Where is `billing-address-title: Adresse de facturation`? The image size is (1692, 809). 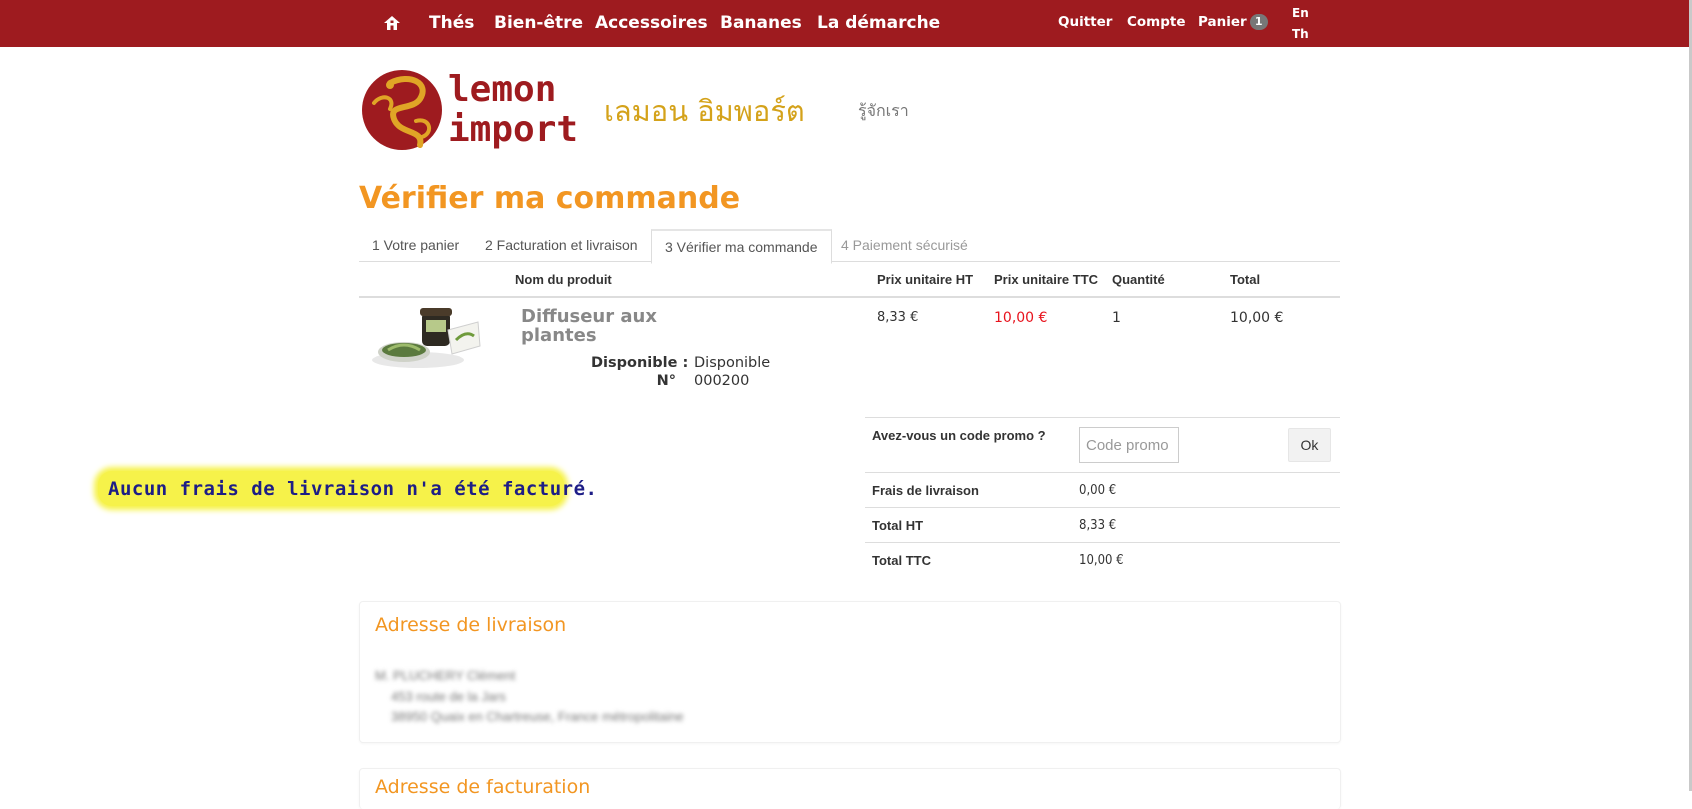
billing-address-title: Adresse de facturation is located at coordinates (483, 787).